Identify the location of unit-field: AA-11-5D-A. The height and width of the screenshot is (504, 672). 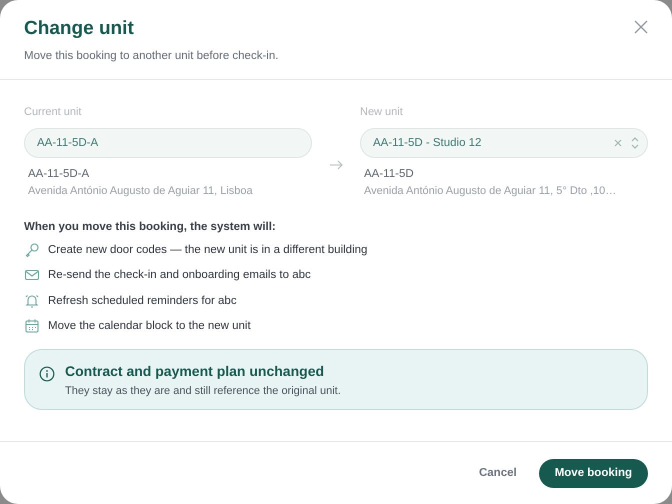
(168, 143).